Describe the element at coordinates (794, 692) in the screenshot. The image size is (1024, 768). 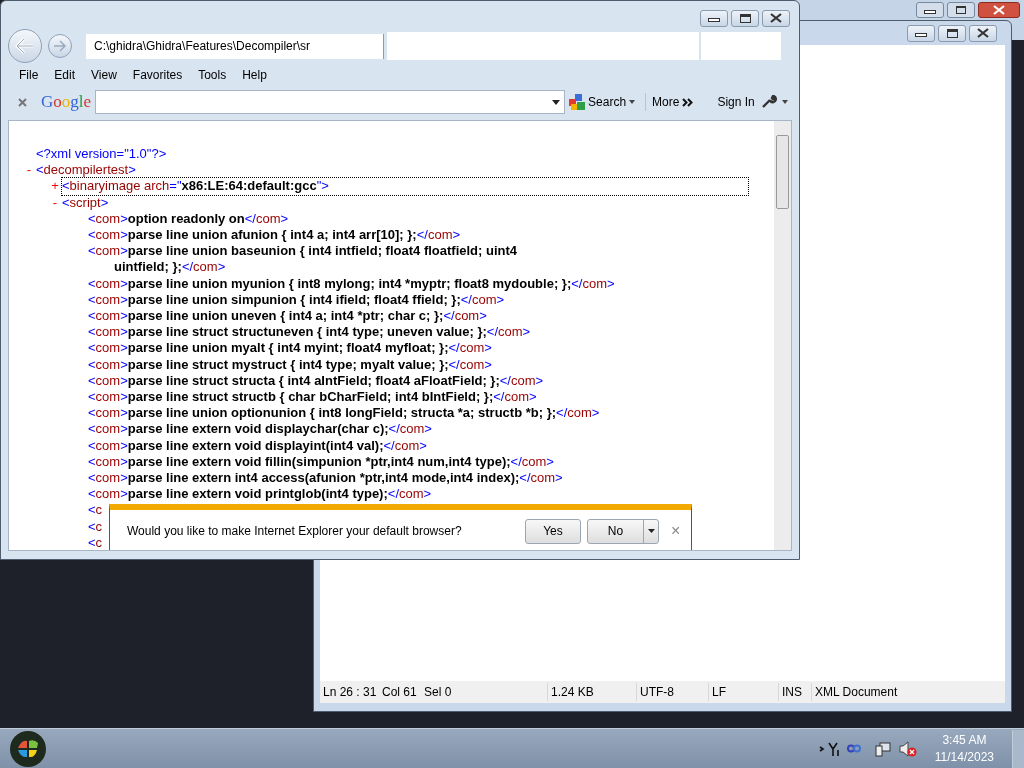
I see `status-text: INS` at that location.